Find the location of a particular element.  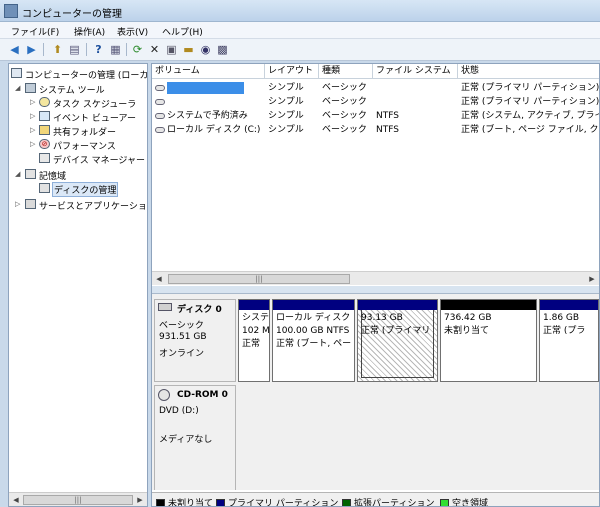

computer-icon is located at coordinates (16, 73).